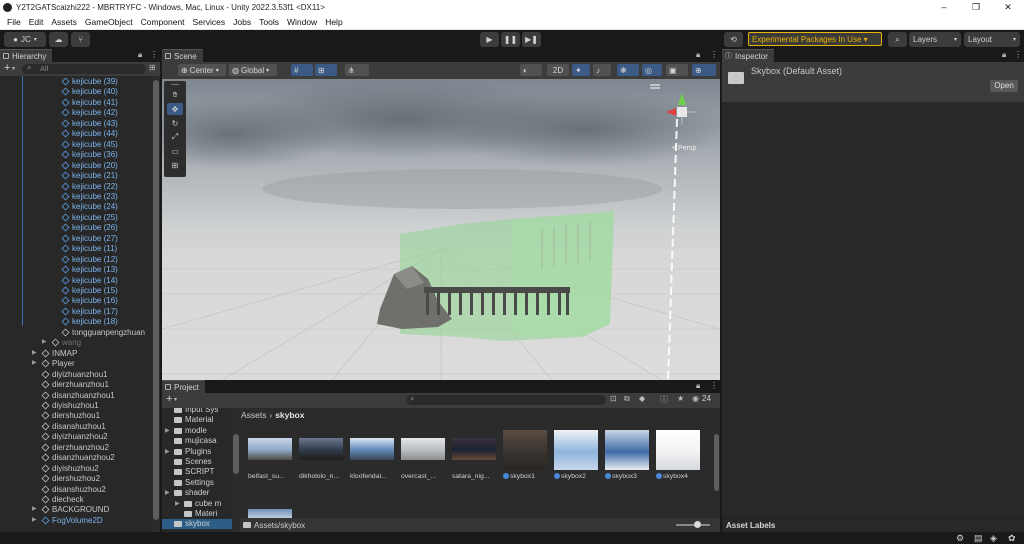 This screenshot has height=544, width=1024. What do you see at coordinates (693, 524) in the screenshot?
I see `zoom-slider` at bounding box center [693, 524].